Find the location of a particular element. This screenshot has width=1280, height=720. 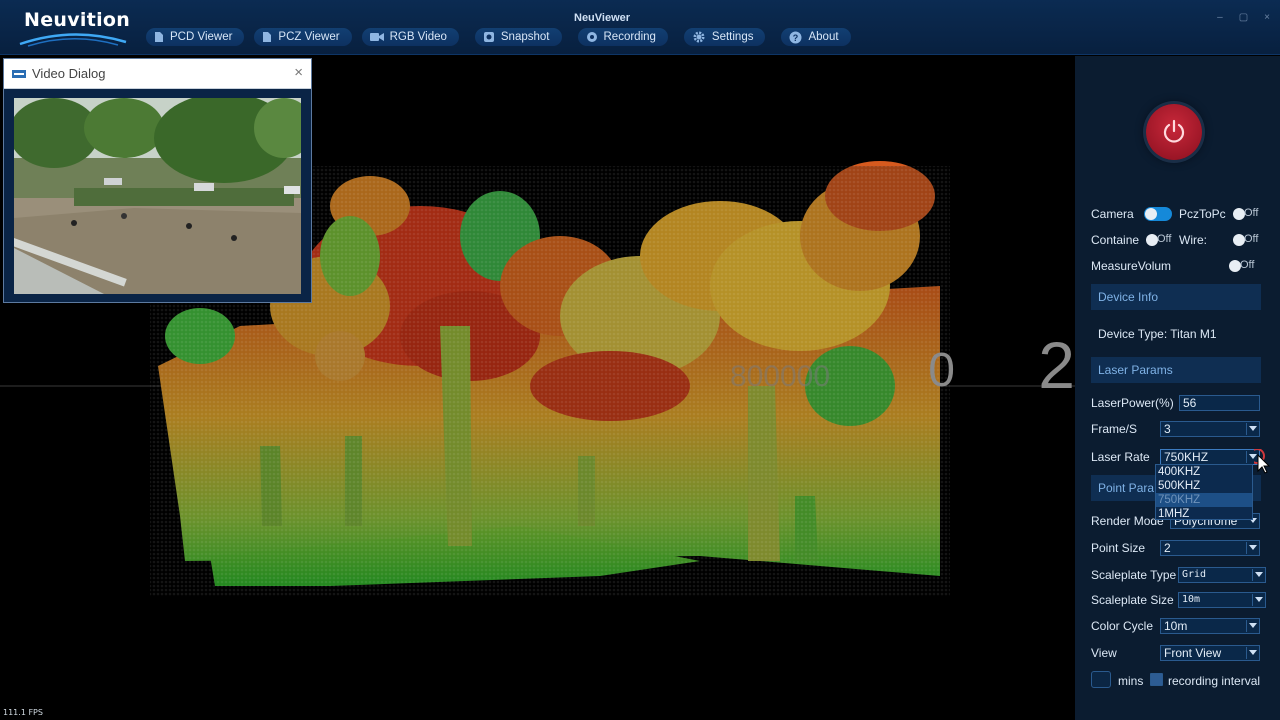

tab-recording: Recording is located at coordinates (622, 37).